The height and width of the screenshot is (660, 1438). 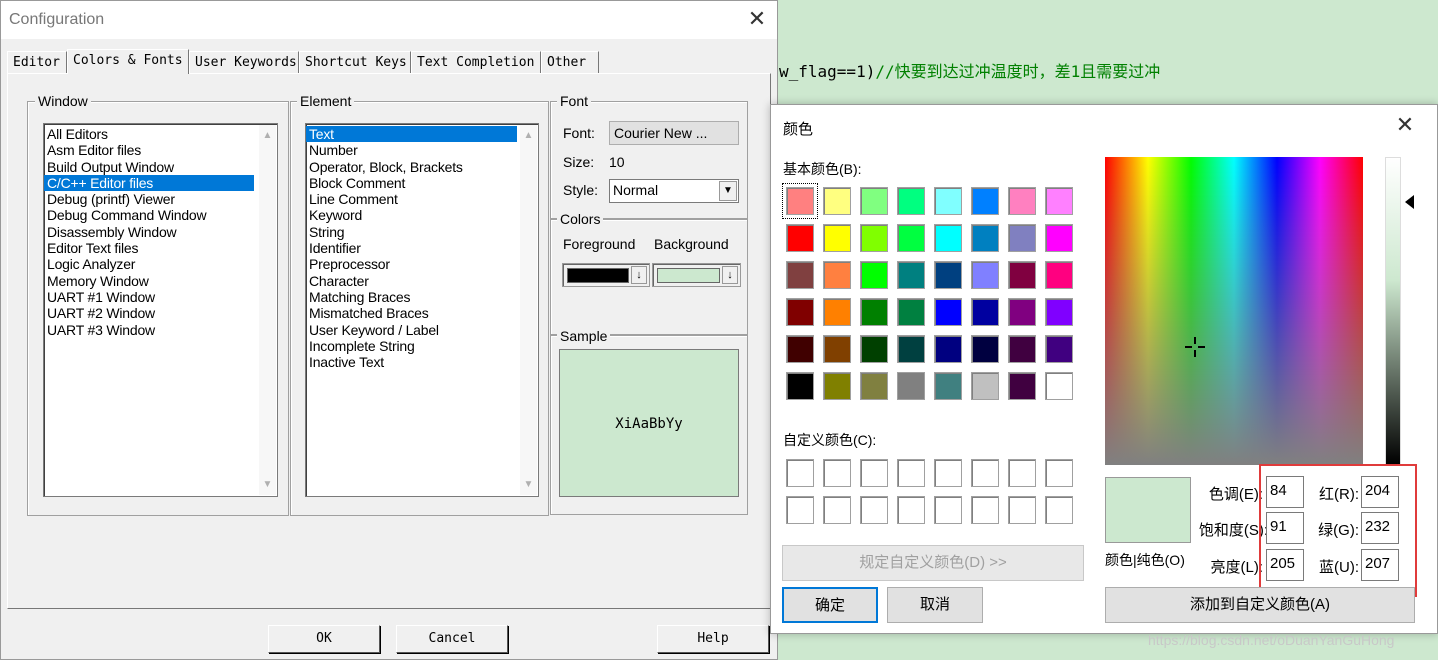 What do you see at coordinates (160, 264) in the screenshot?
I see `list-item: Logic Analyzer` at bounding box center [160, 264].